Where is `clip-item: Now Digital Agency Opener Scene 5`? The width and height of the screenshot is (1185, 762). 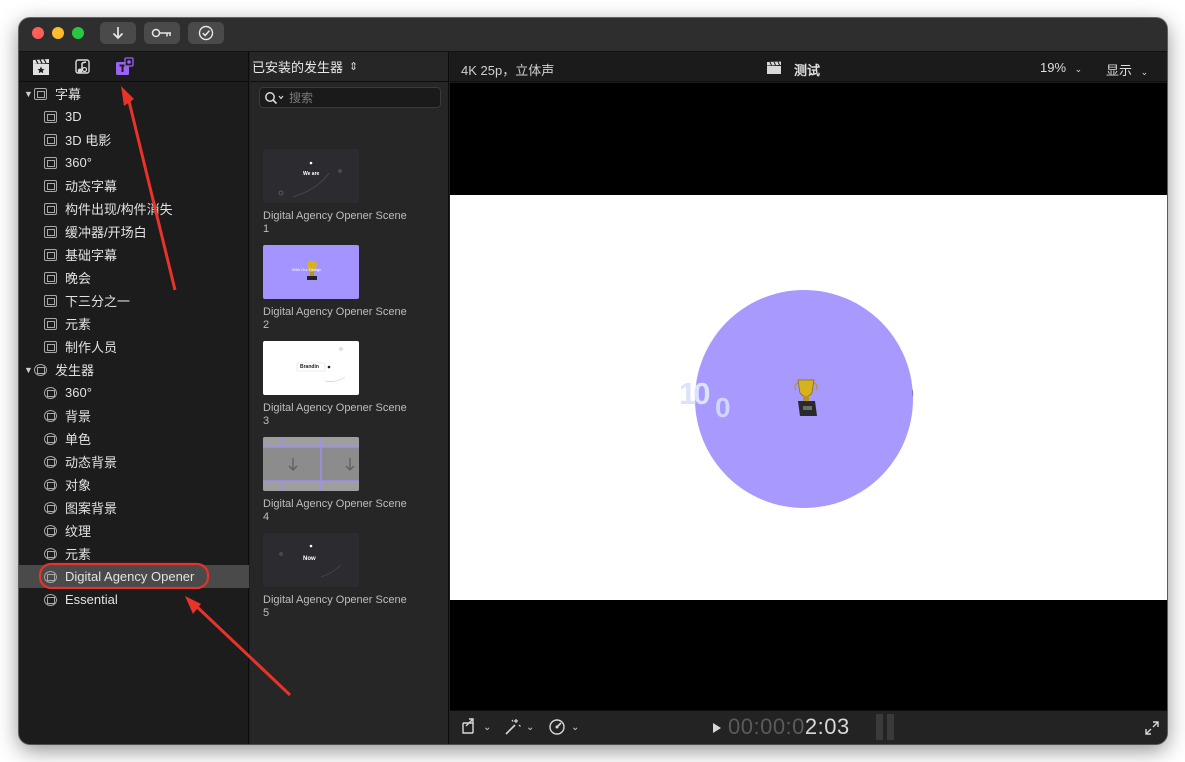 clip-item: Now Digital Agency Opener Scene 5 is located at coordinates (335, 576).